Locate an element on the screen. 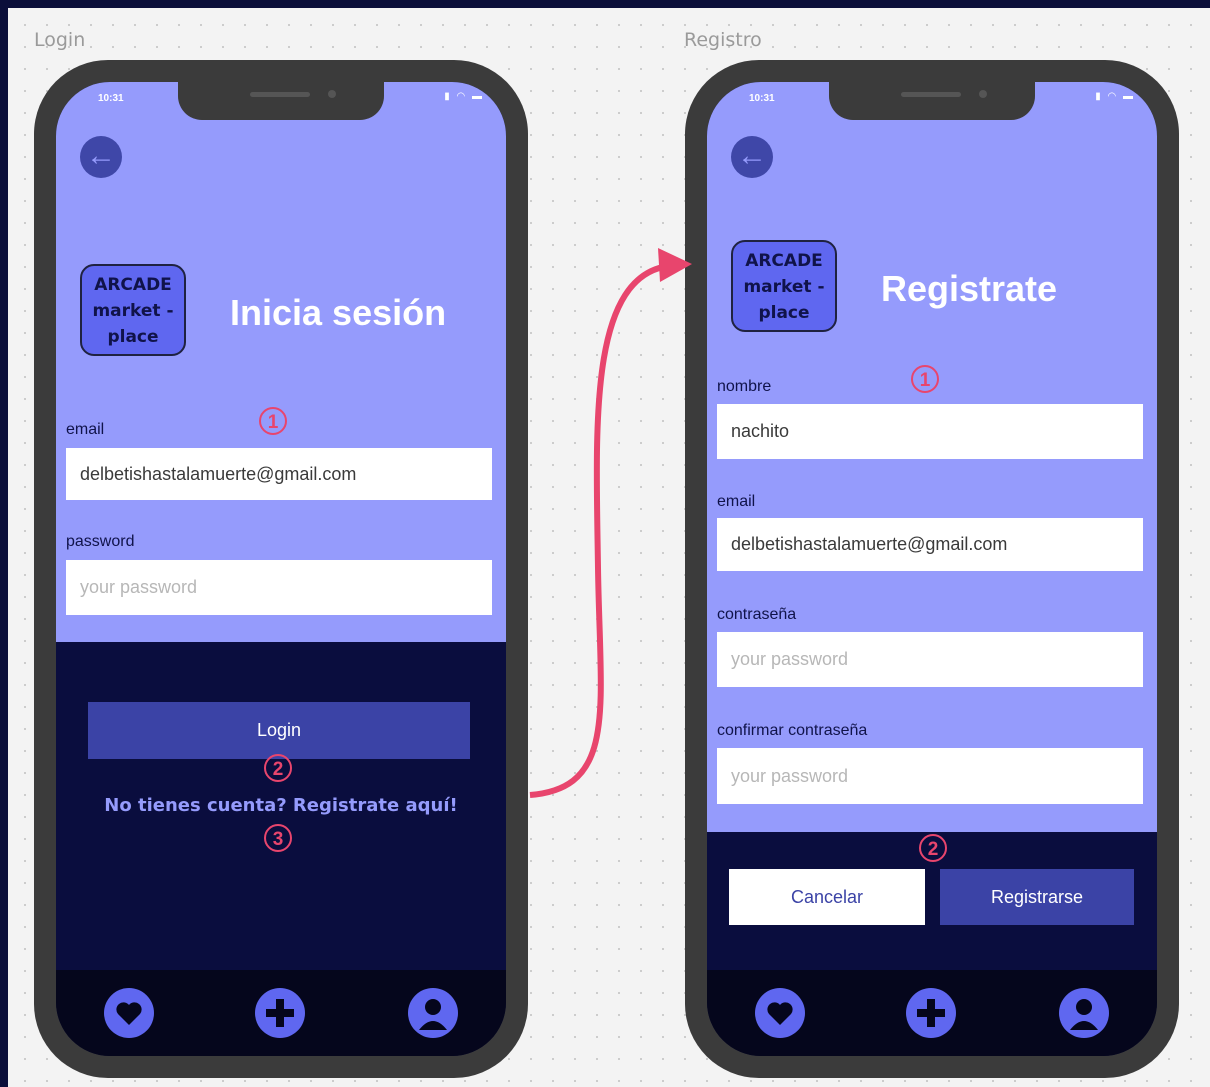 The image size is (1210, 1087). confirm-password-field is located at coordinates (930, 776).